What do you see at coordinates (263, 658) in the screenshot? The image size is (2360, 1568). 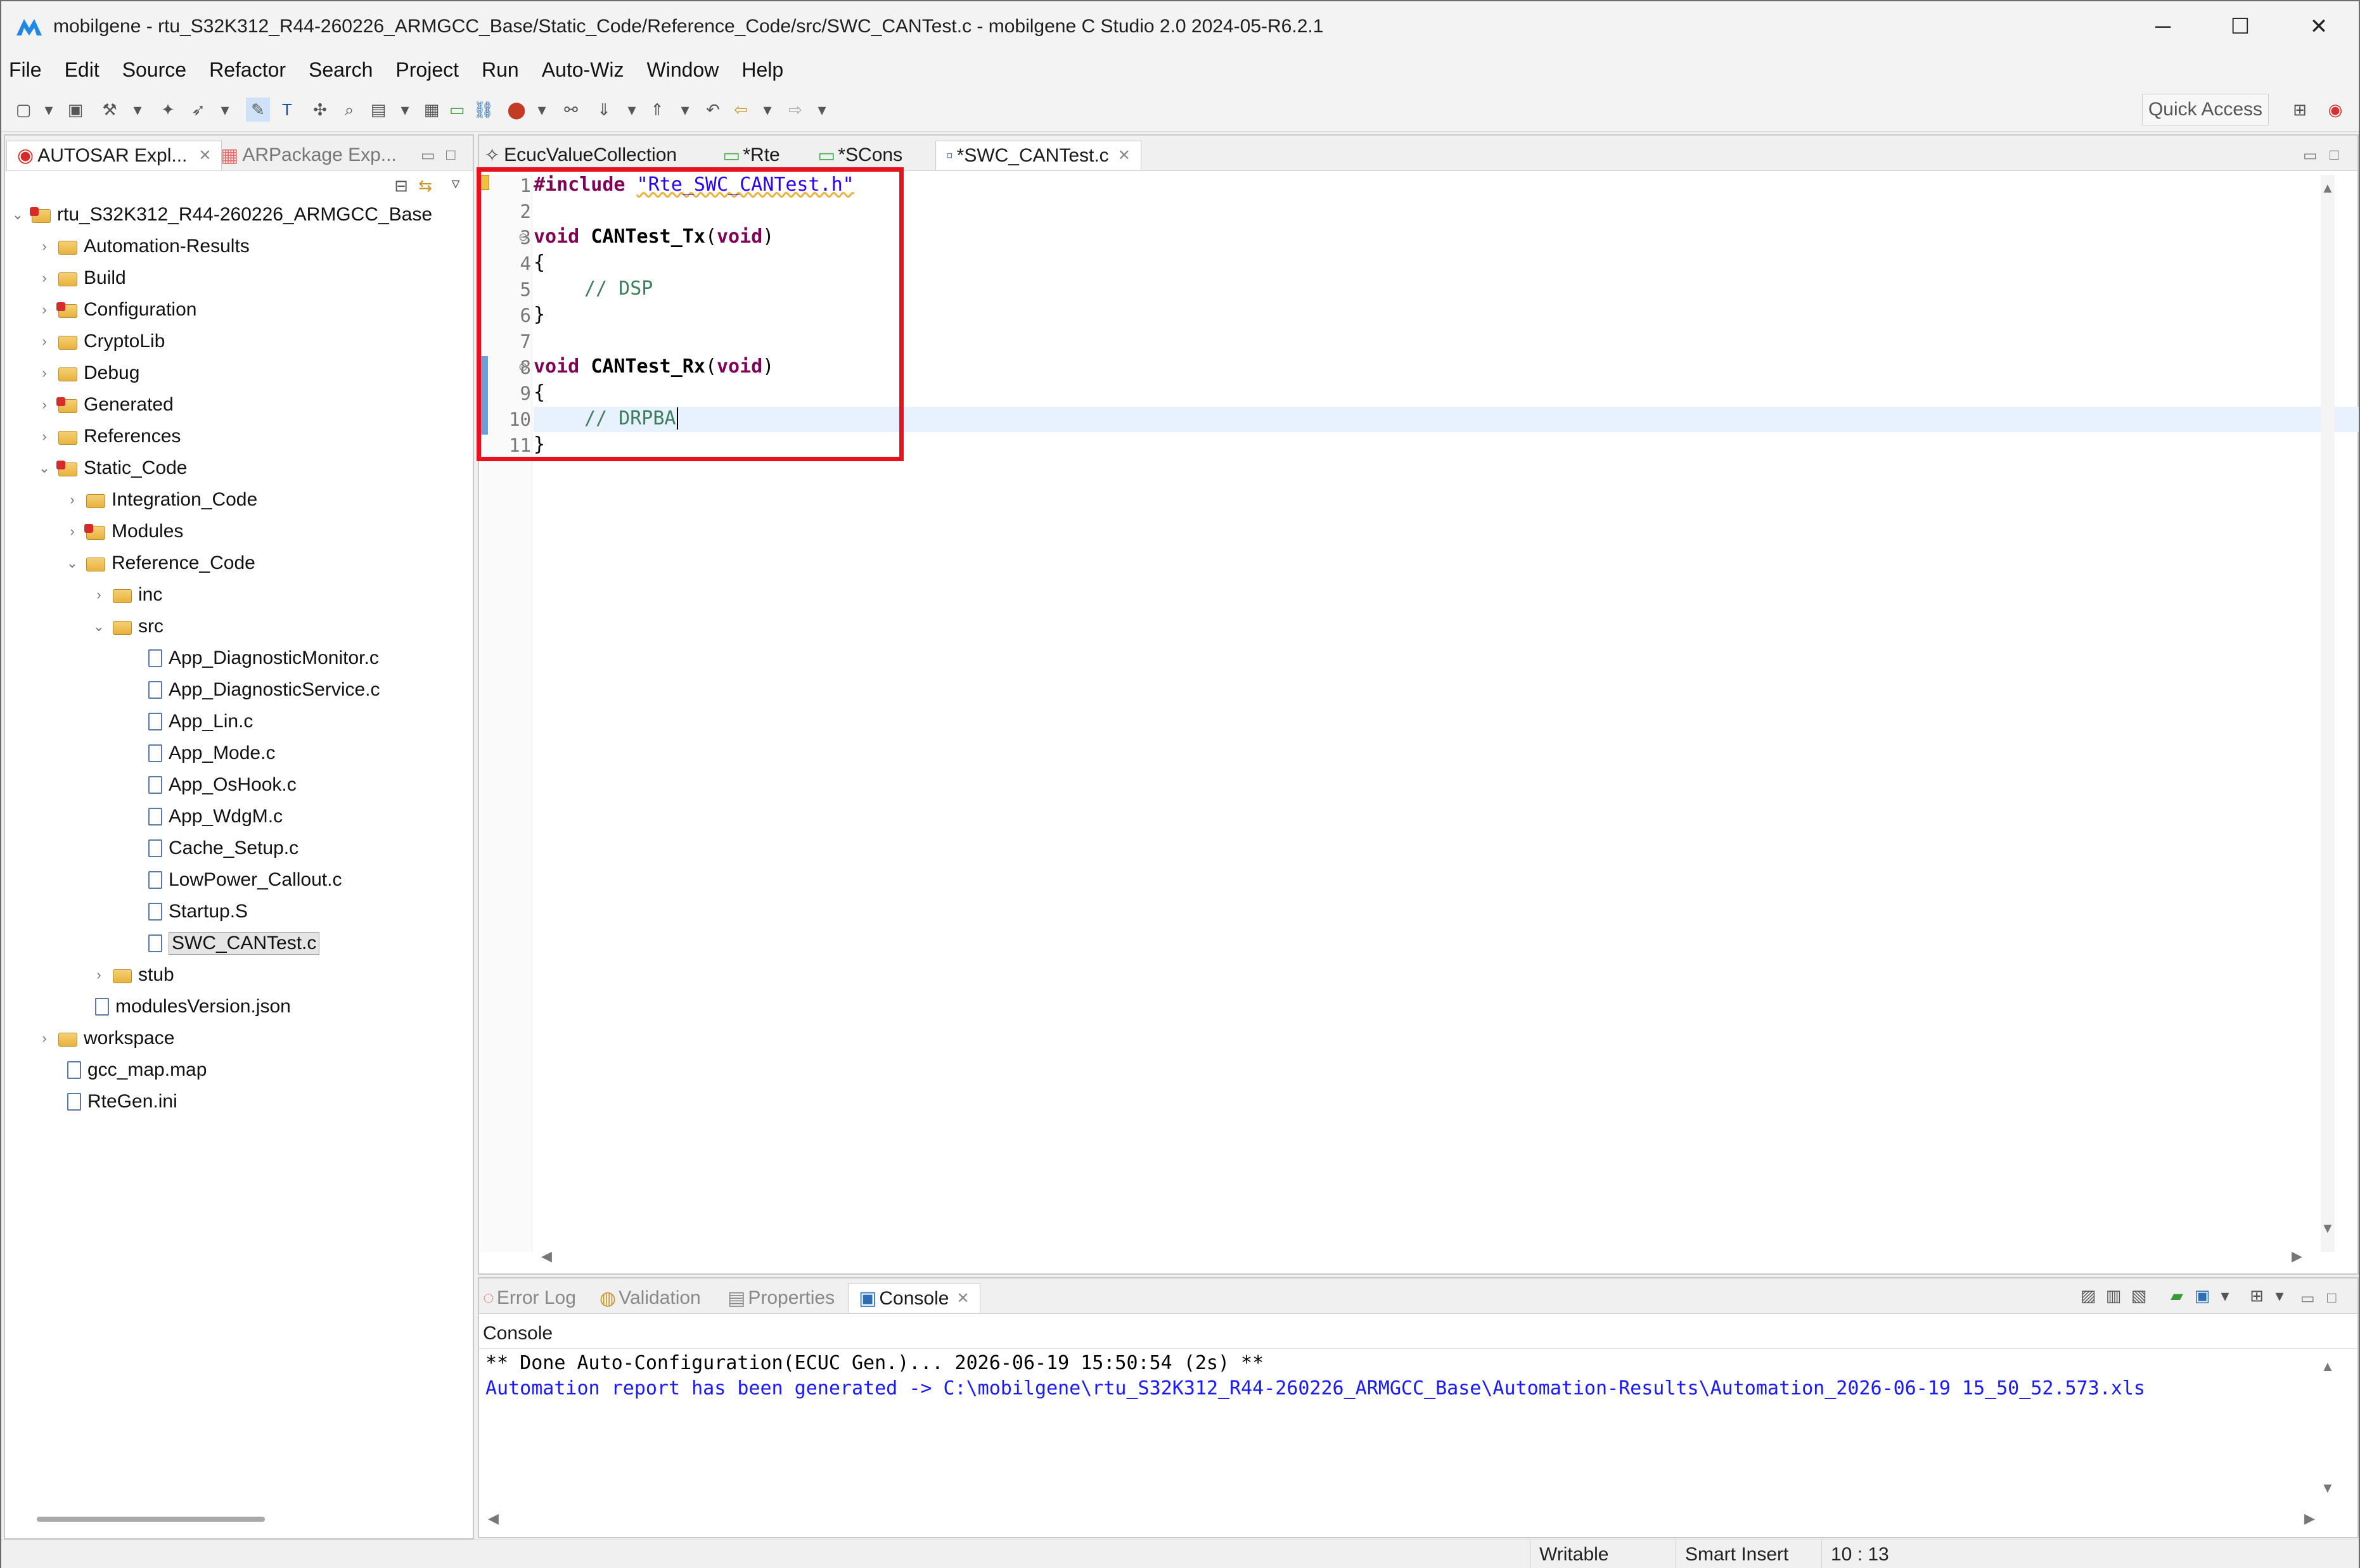 I see `tree-file: App_DiagnosticMonitor.c` at bounding box center [263, 658].